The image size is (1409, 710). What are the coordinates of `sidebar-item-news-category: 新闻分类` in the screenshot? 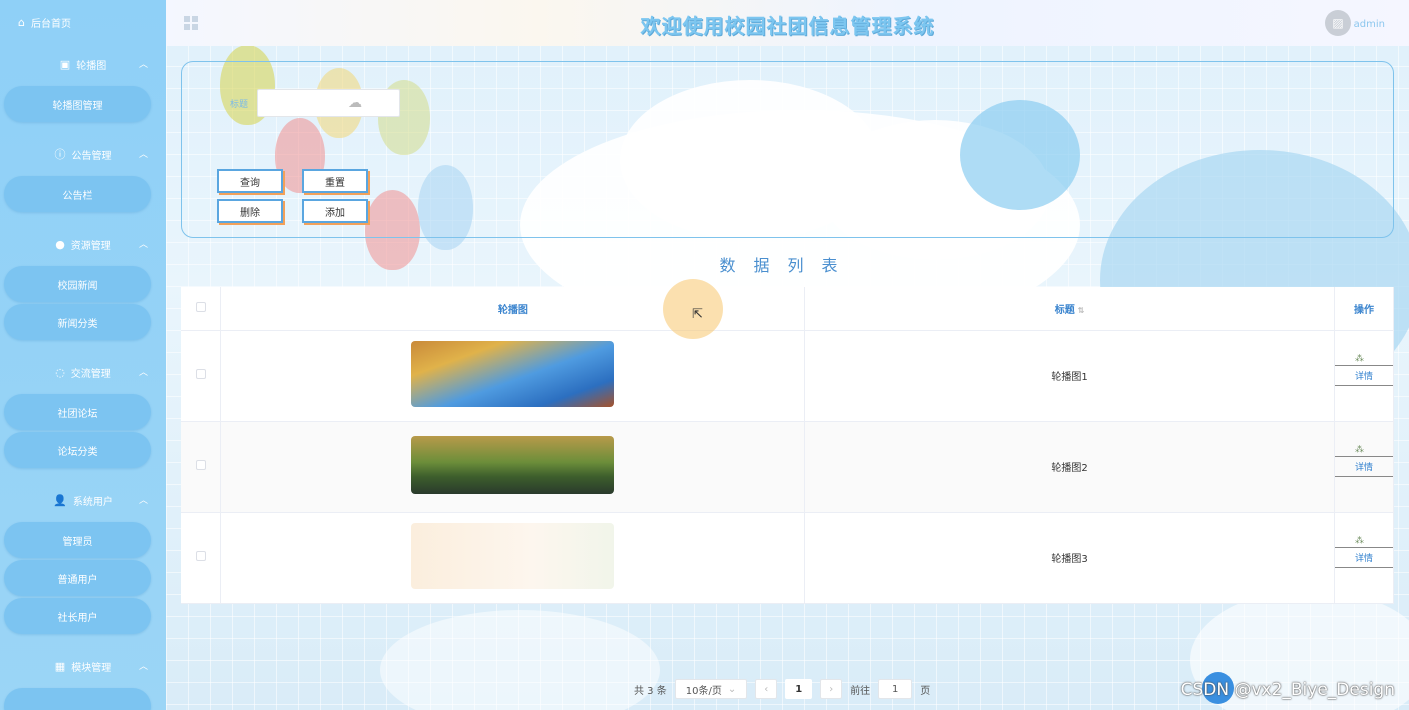 It's located at (77, 322).